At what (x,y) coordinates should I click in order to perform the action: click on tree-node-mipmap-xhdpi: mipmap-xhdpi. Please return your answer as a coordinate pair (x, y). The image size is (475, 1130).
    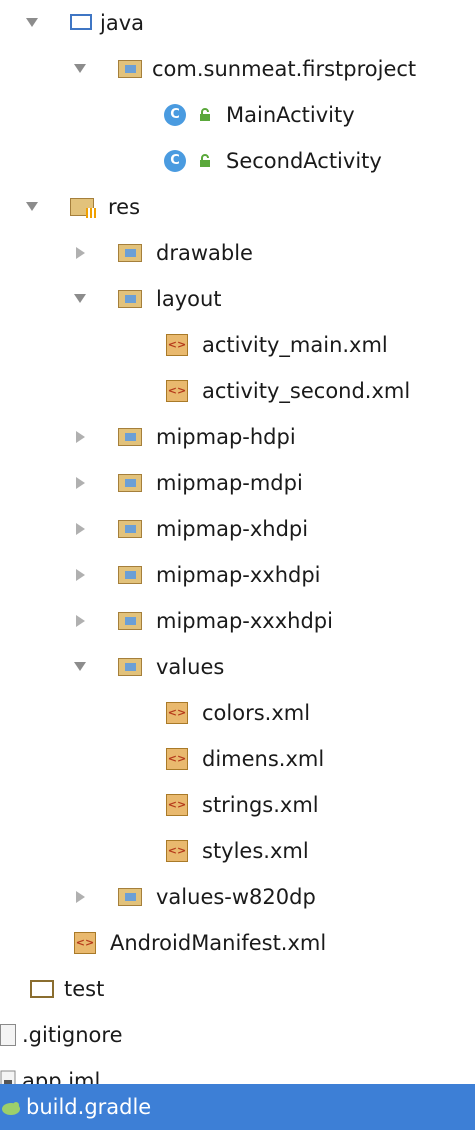
    Looking at the image, I should click on (237, 529).